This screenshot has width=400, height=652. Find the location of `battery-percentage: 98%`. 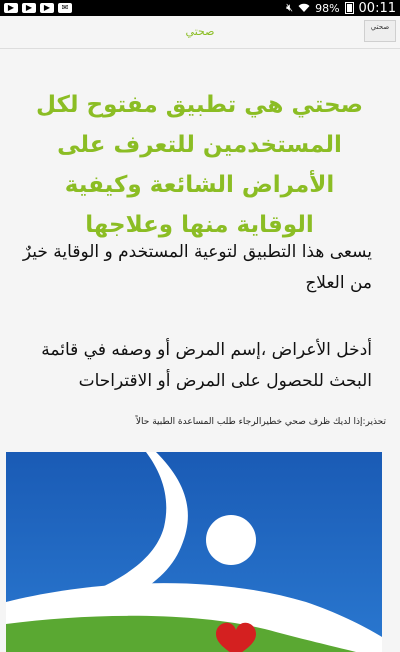

battery-percentage: 98% is located at coordinates (327, 8).